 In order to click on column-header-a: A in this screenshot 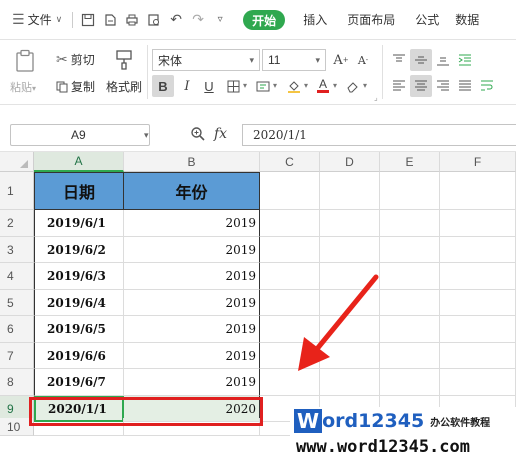, I will do `click(79, 162)`.